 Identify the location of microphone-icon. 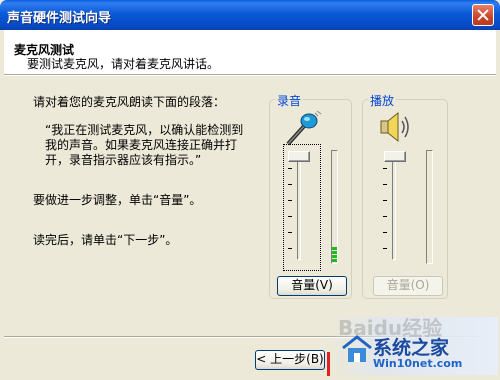
(304, 128).